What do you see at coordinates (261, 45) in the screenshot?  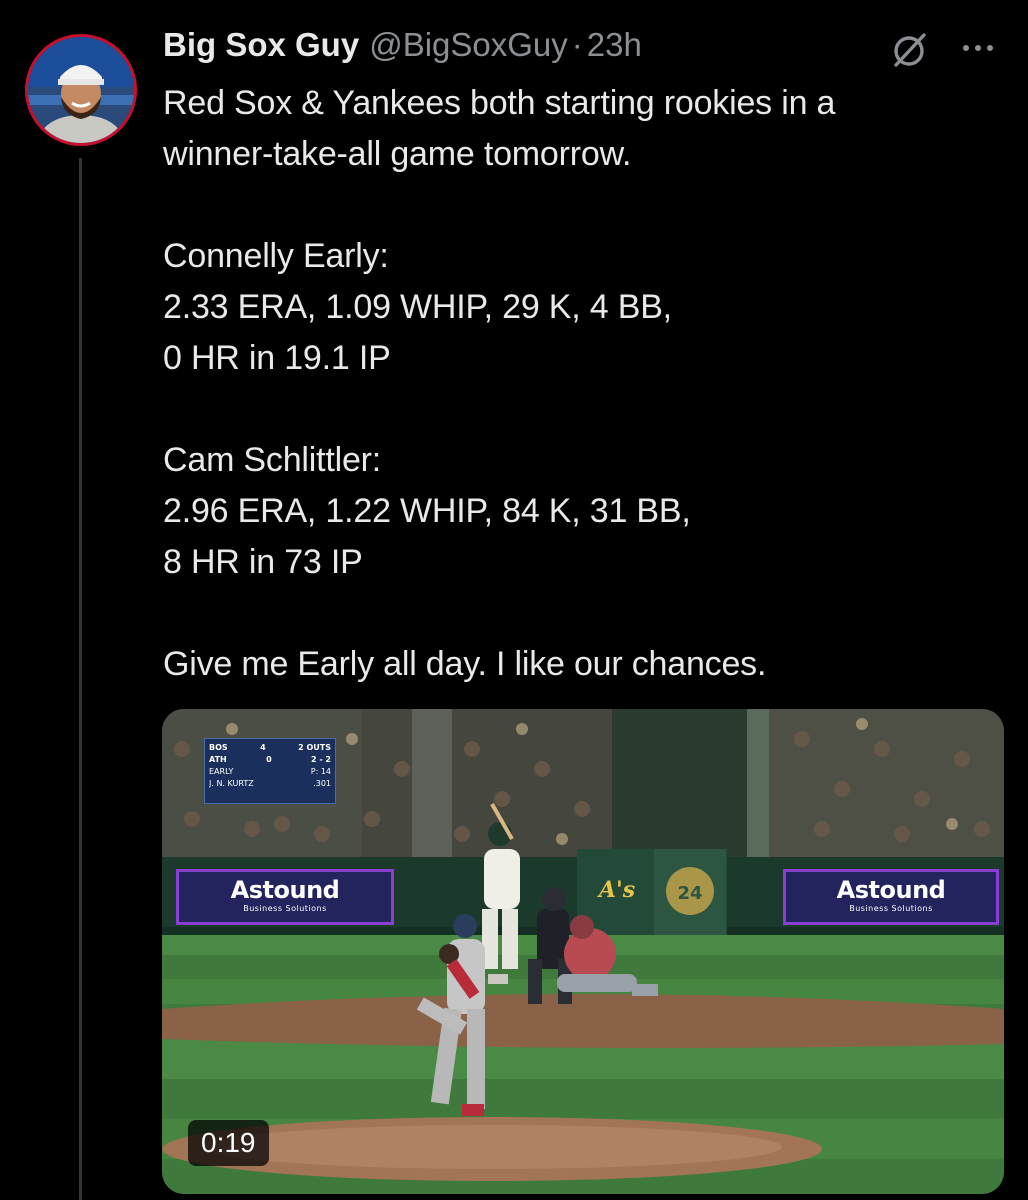 I see `author-display-name: Big Sox Guy` at bounding box center [261, 45].